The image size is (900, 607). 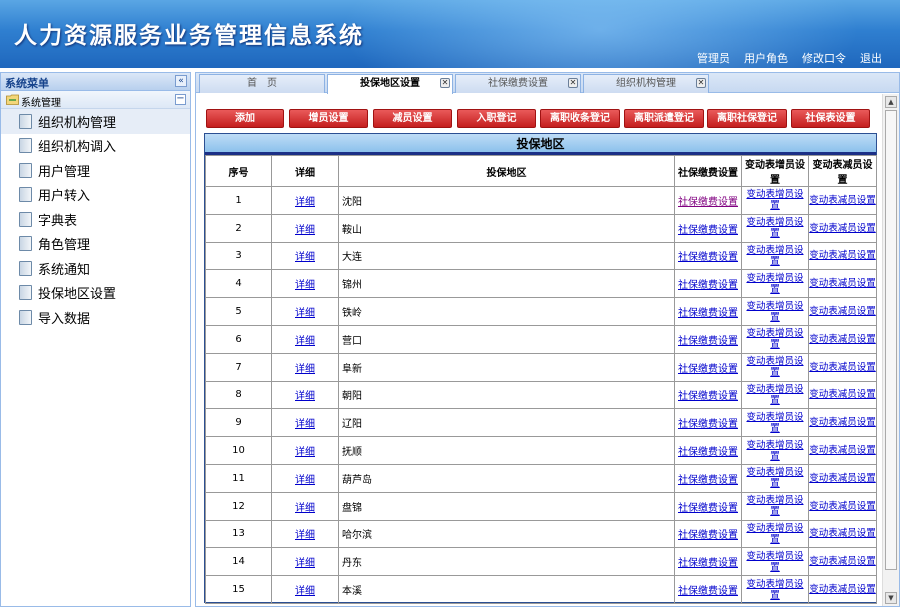 What do you see at coordinates (245, 118) in the screenshot?
I see `add-button: 添加` at bounding box center [245, 118].